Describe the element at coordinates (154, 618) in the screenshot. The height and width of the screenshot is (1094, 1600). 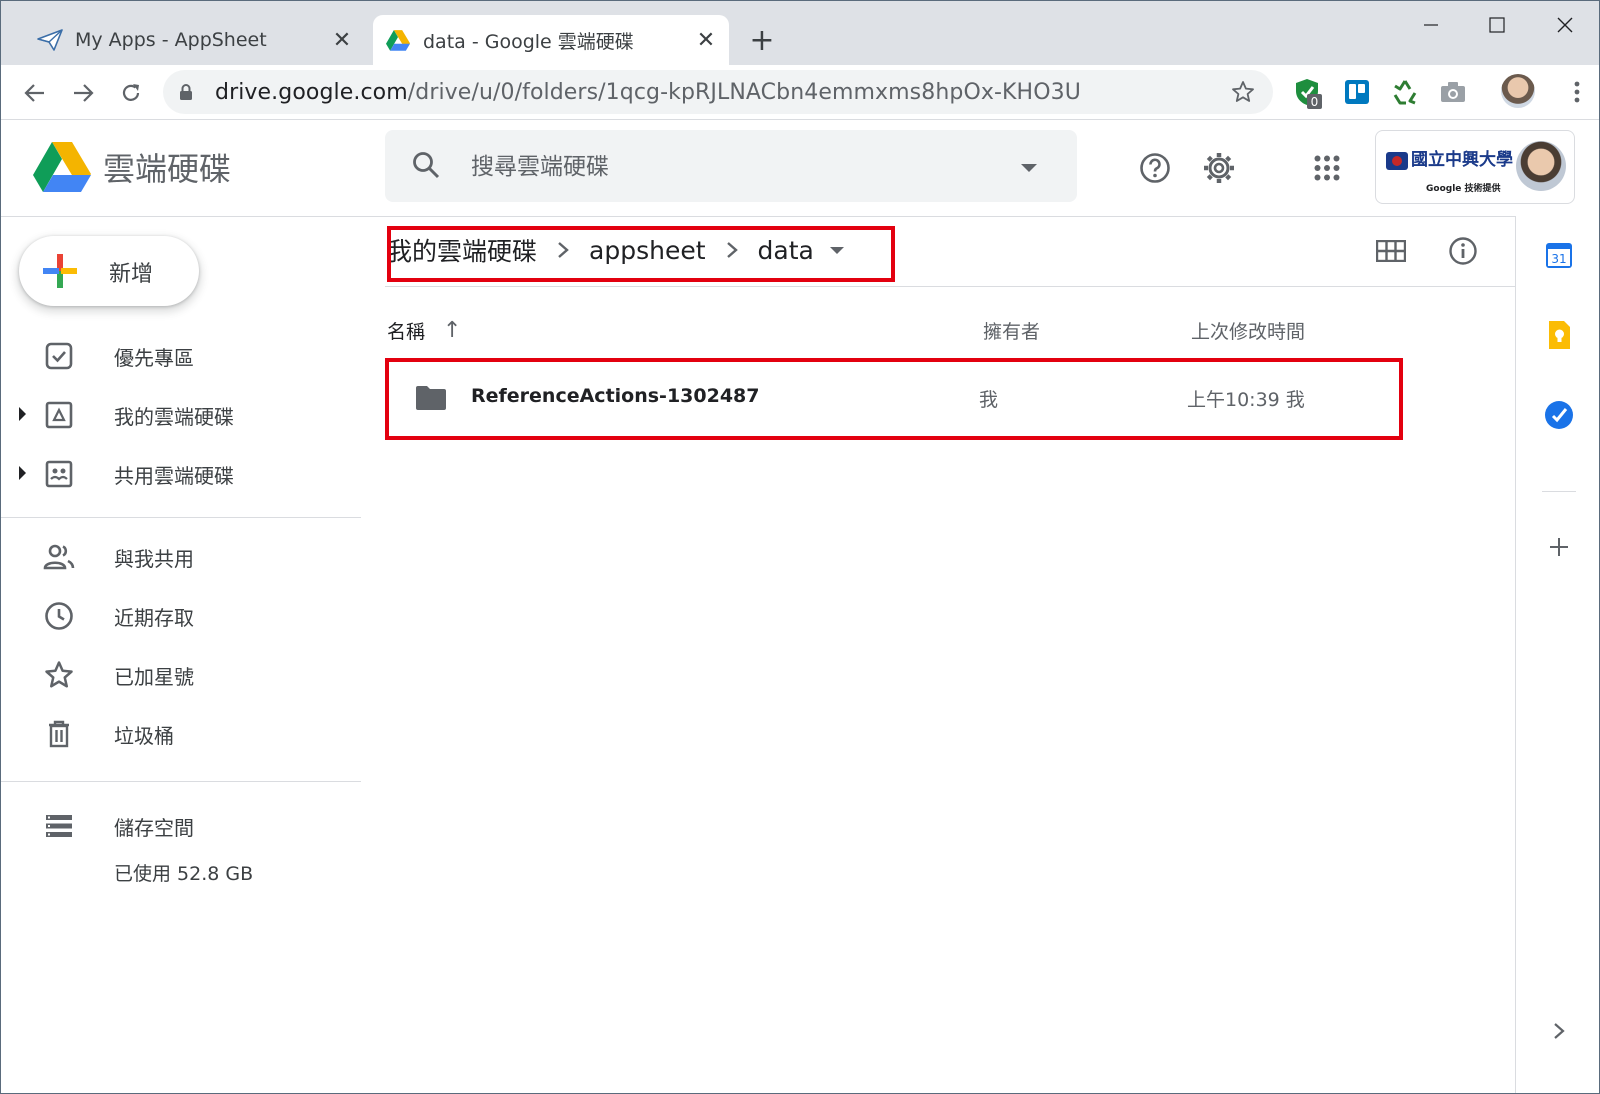
I see `sidebar-item-label: 近期存取` at that location.